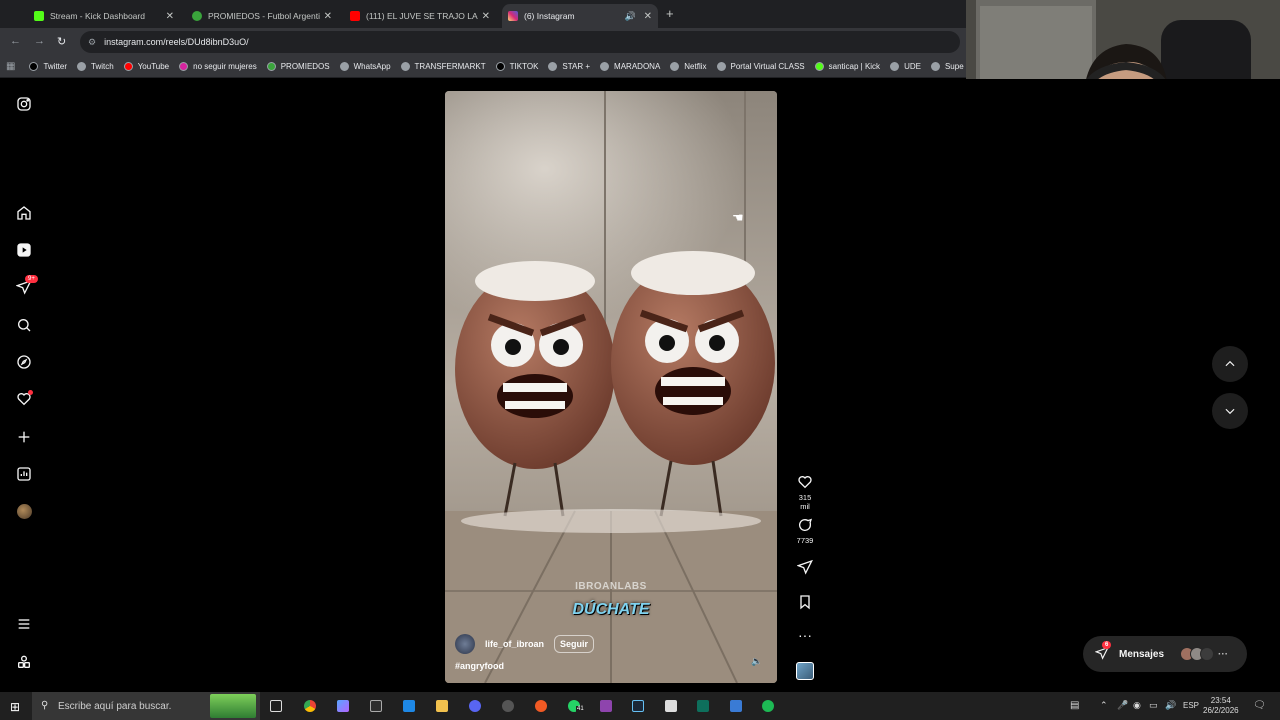  What do you see at coordinates (805, 492) in the screenshot?
I see `like-action: 315 mil` at bounding box center [805, 492].